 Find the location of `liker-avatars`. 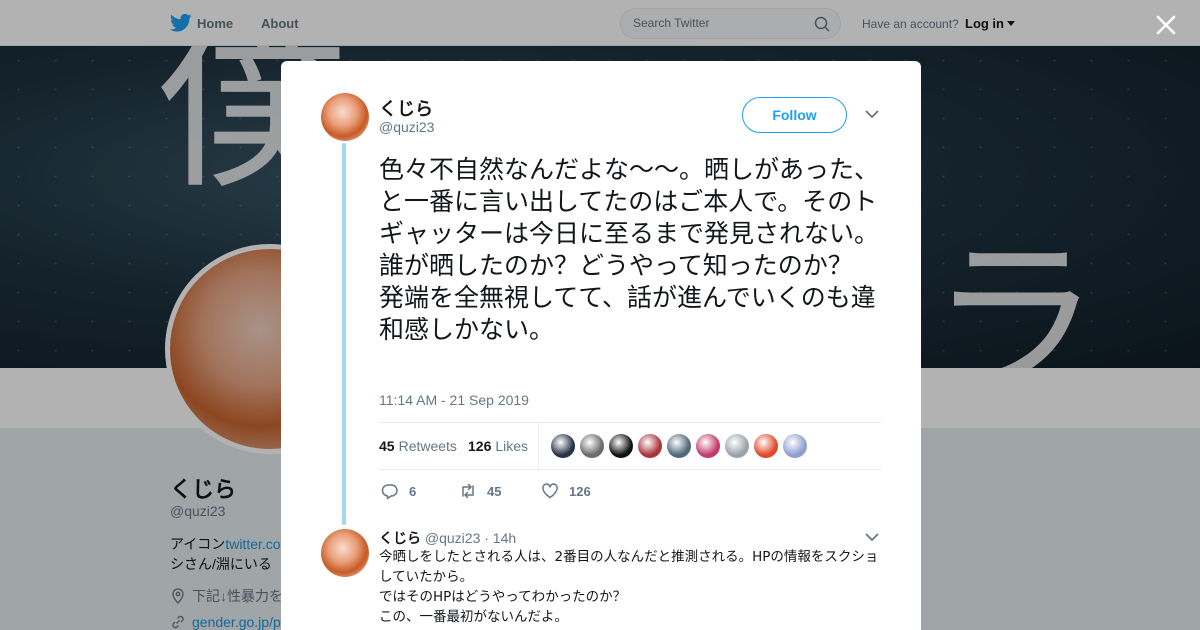

liker-avatars is located at coordinates (679, 446).